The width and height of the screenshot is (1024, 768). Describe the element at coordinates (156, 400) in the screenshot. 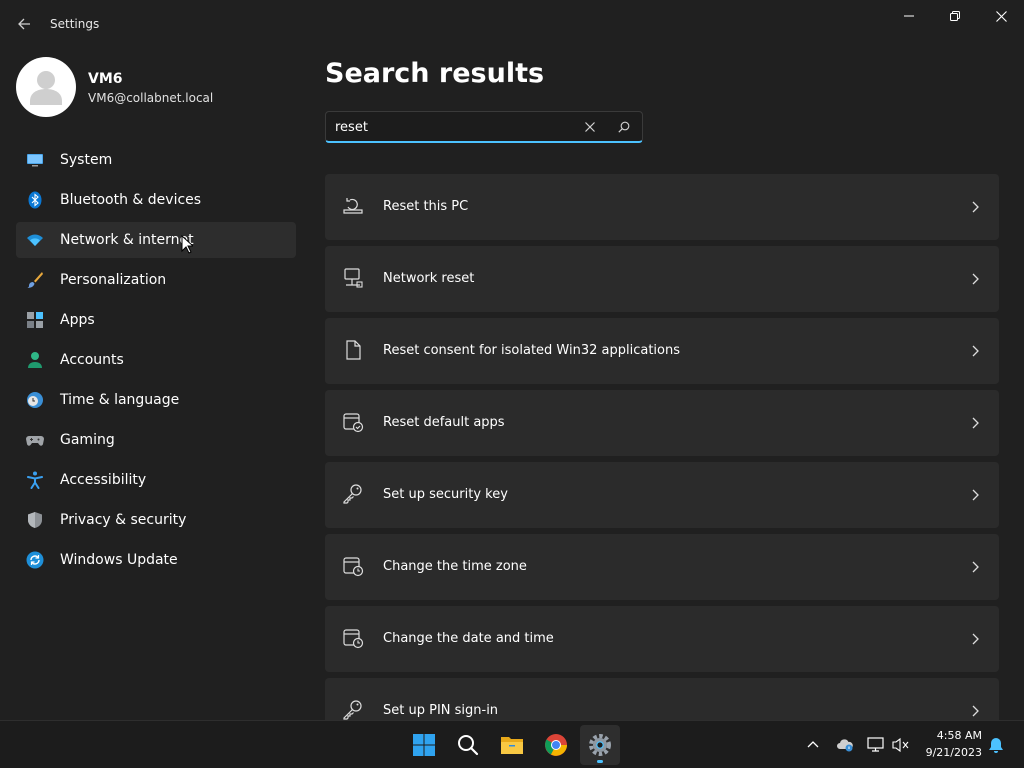

I see `sidebar-item-time-language: Time & language` at that location.